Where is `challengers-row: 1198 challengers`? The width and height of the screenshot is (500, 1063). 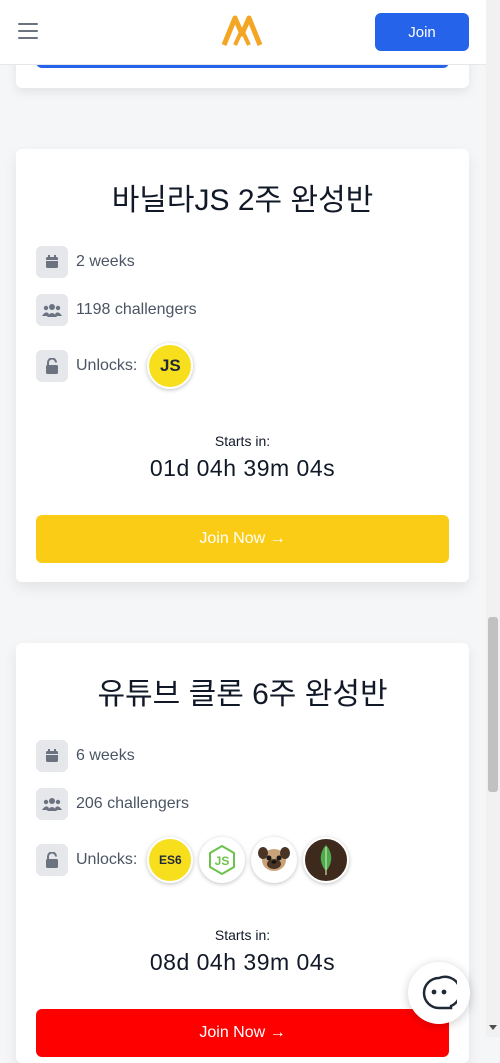
challengers-row: 1198 challengers is located at coordinates (116, 310).